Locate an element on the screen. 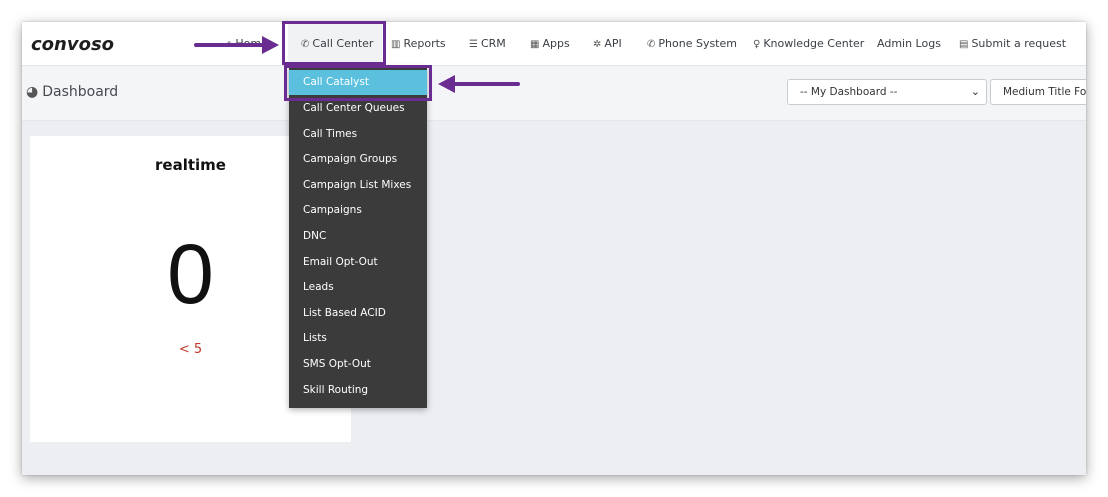 This screenshot has width=1108, height=497. nav-home: ⌂ Home is located at coordinates (247, 44).